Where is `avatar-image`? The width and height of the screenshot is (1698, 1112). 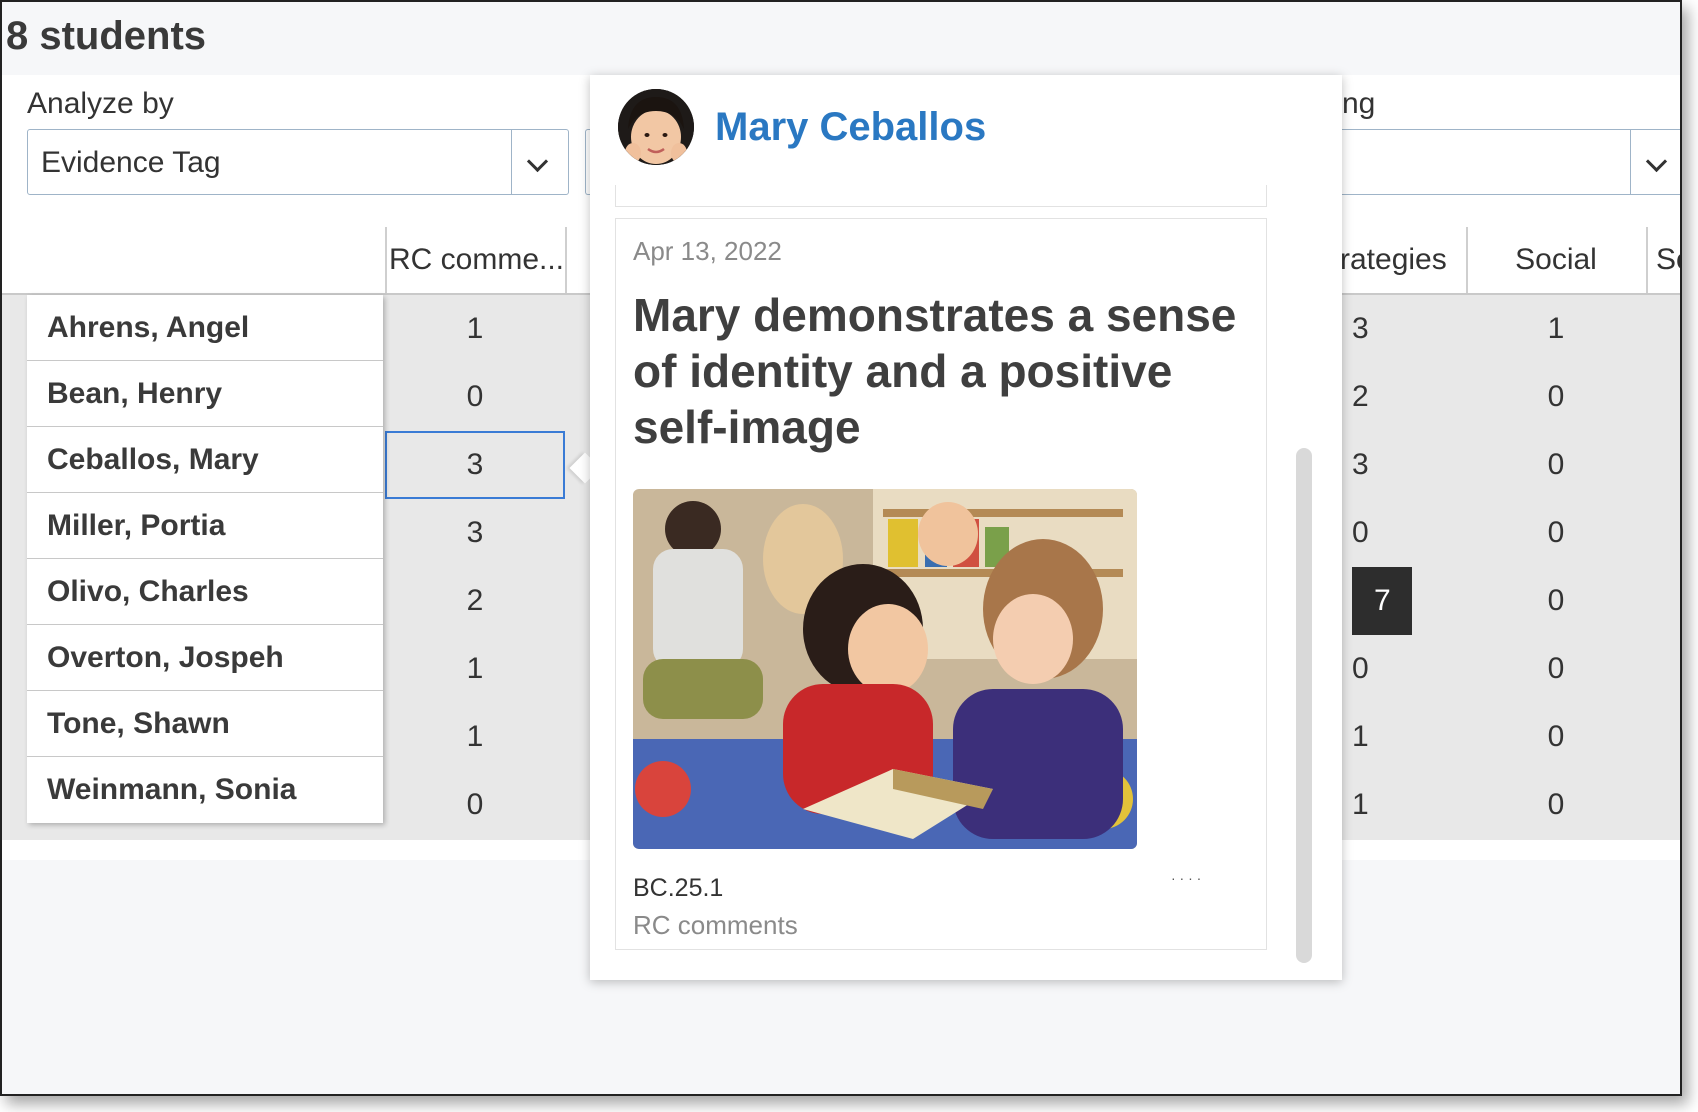
avatar-image is located at coordinates (656, 127).